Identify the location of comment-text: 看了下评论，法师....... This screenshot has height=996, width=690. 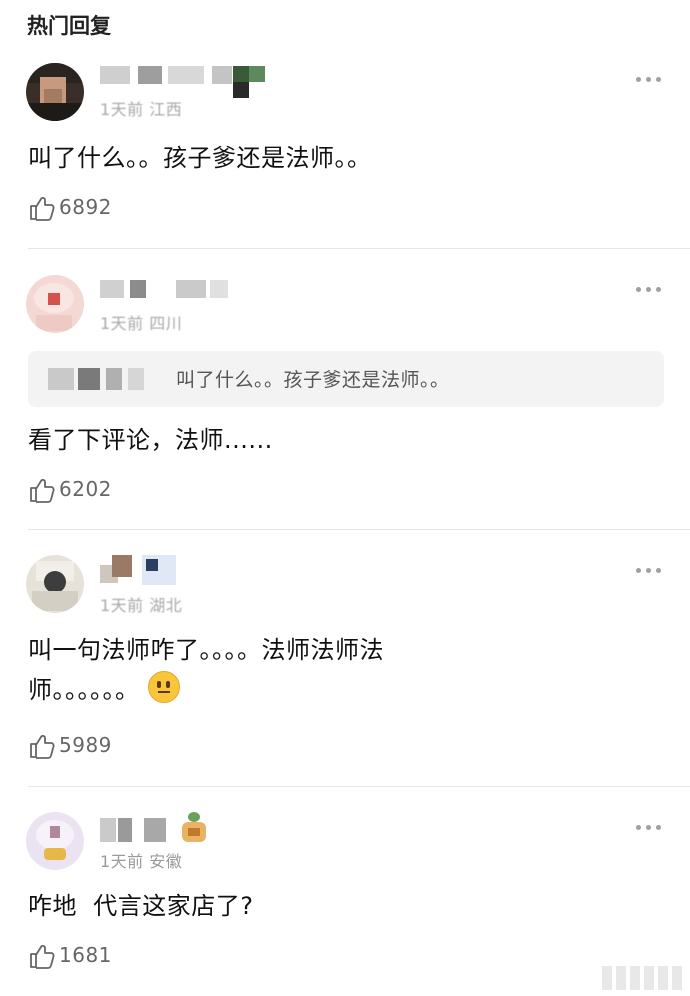
(150, 440).